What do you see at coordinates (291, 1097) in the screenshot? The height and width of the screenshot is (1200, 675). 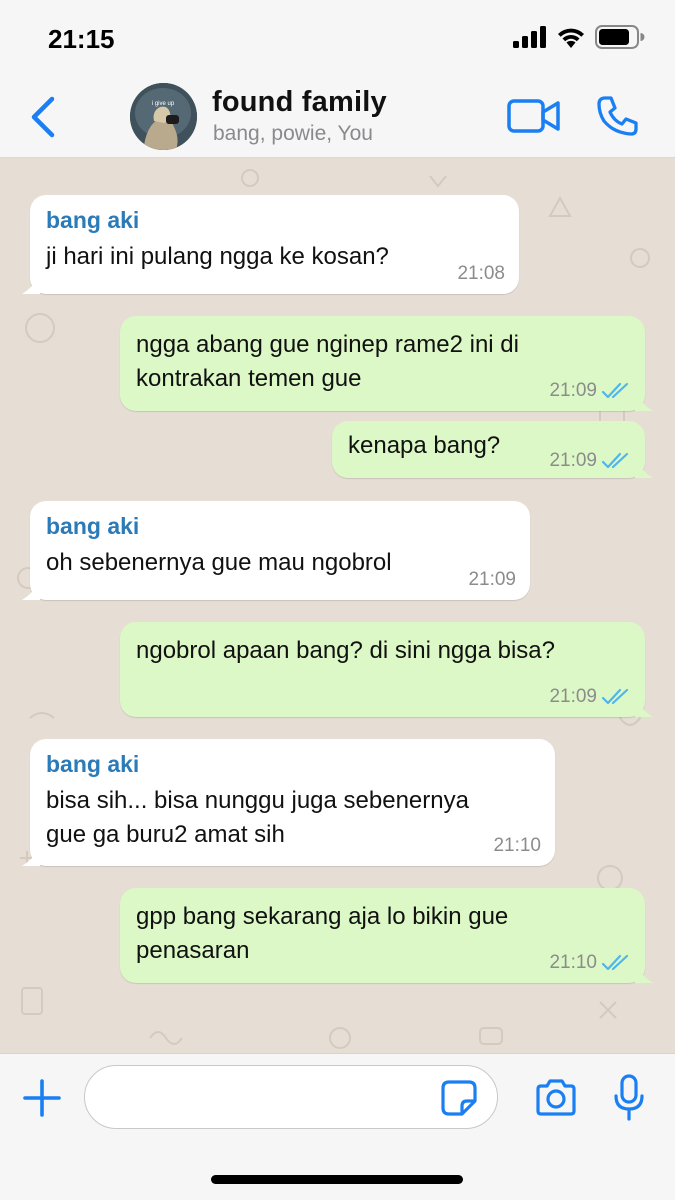 I see `message-input` at bounding box center [291, 1097].